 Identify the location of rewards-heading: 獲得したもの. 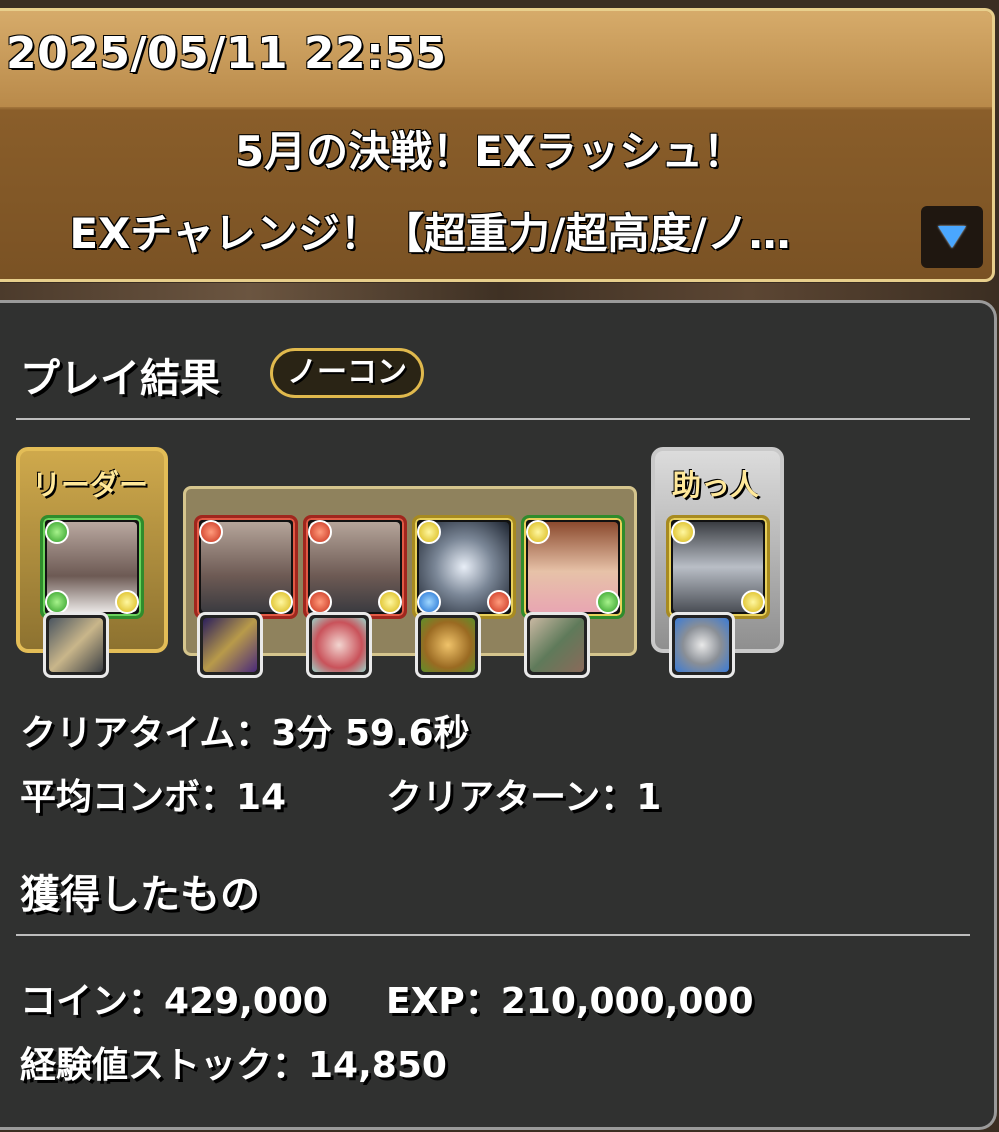
(140, 895).